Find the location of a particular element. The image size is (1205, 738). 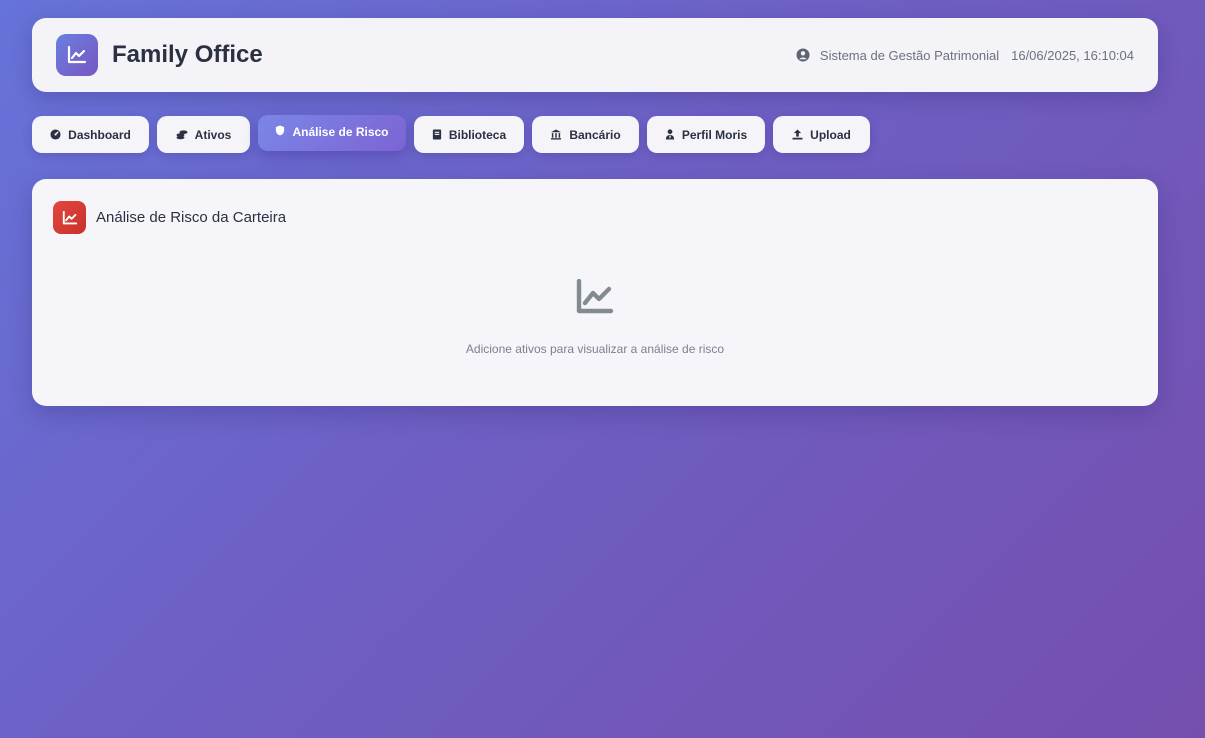

tab-biblioteca: Biblioteca is located at coordinates (469, 134).